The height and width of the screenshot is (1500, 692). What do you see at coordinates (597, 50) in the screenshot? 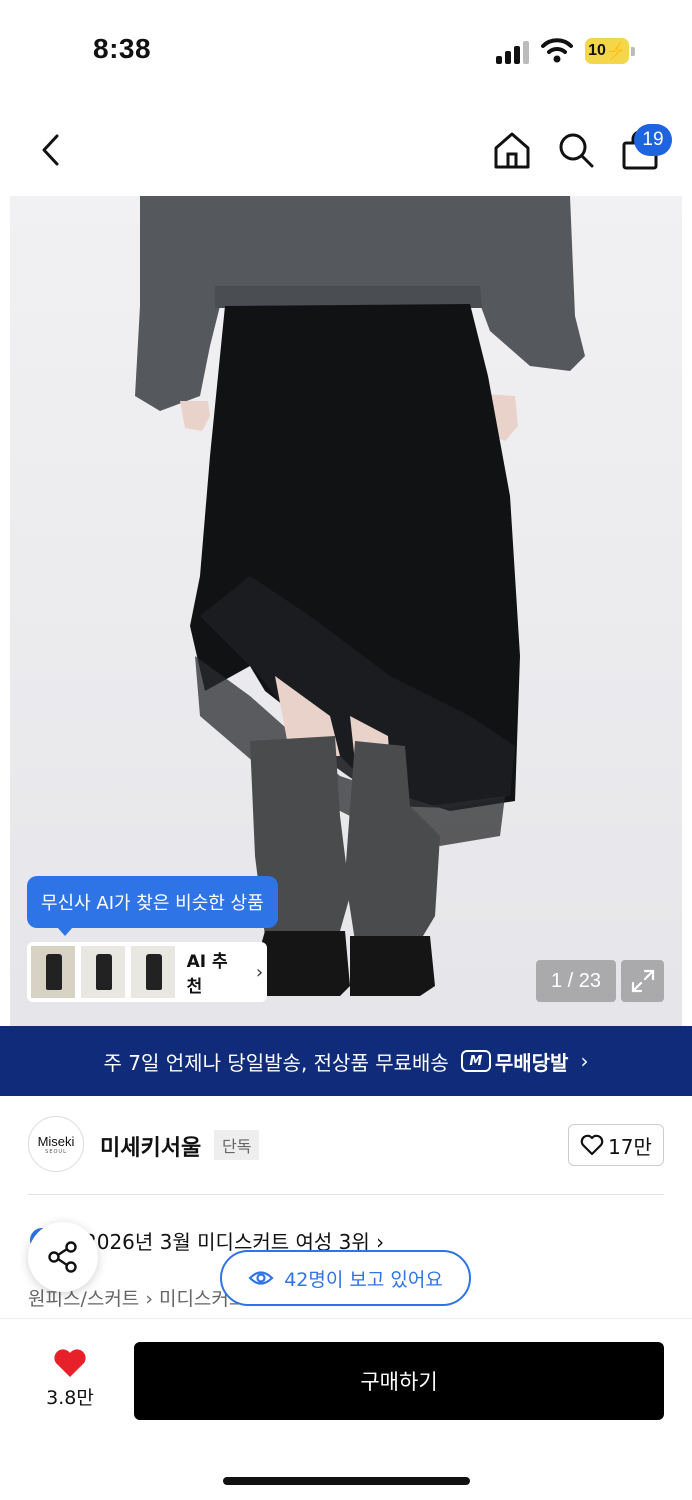
I see `battery-level: 10` at bounding box center [597, 50].